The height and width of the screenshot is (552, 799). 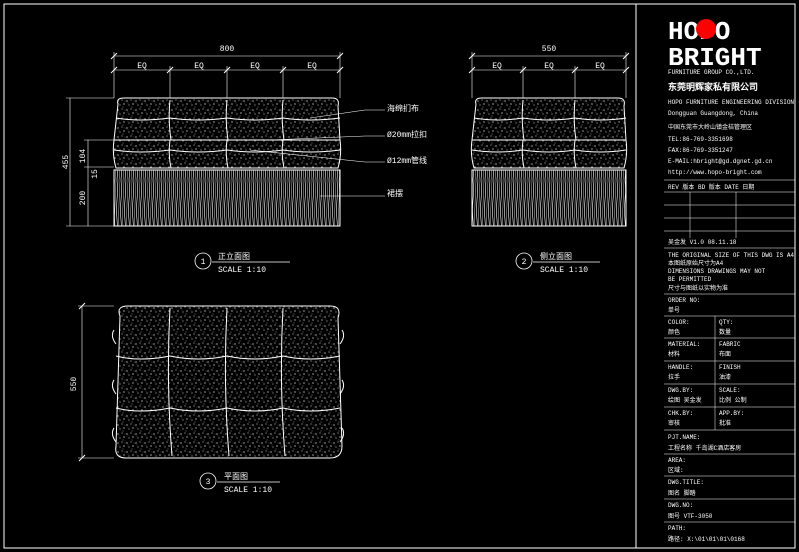 What do you see at coordinates (731, 413) in the screenshot?
I see `svg-text: APP.BY:` at bounding box center [731, 413].